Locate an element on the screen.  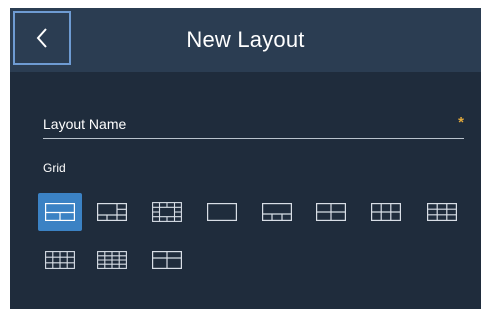
layout-1x1-icon is located at coordinates (222, 212).